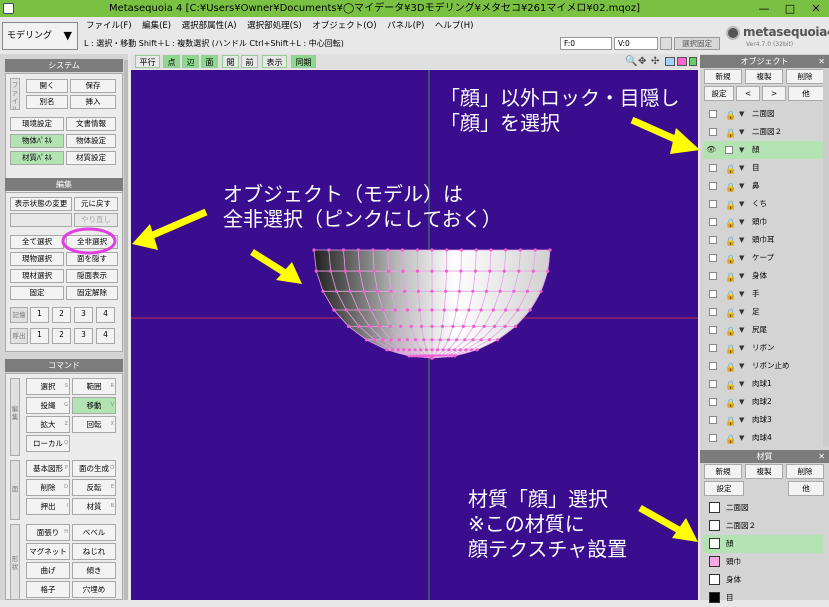 Image resolution: width=829 pixels, height=607 pixels. What do you see at coordinates (362, 219) in the screenshot?
I see `annotation-deselect-line2: 全非選択（ピンクにしておく）` at bounding box center [362, 219].